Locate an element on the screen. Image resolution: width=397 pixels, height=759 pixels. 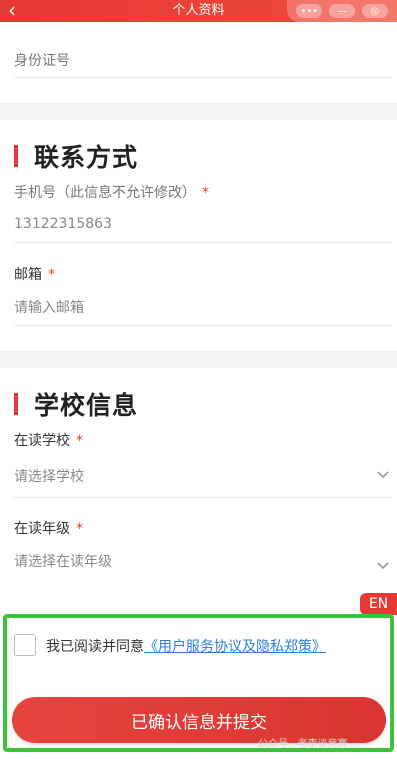
agreement-text: 我已阅读并同意《用户服务协议及隐私郑策》 is located at coordinates (186, 647).